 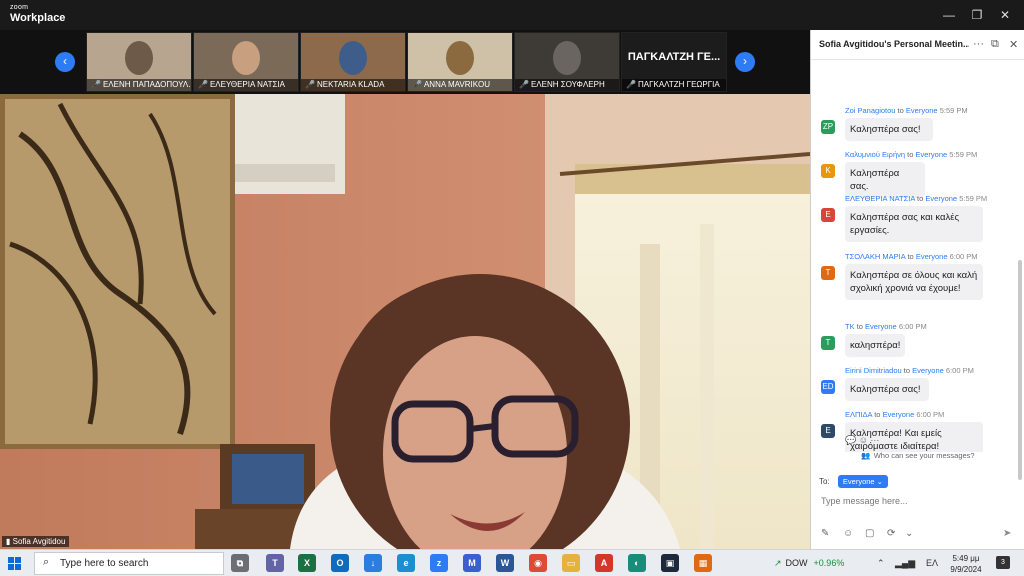 I want to click on search-placeholder: Type here to search, so click(x=104, y=563).